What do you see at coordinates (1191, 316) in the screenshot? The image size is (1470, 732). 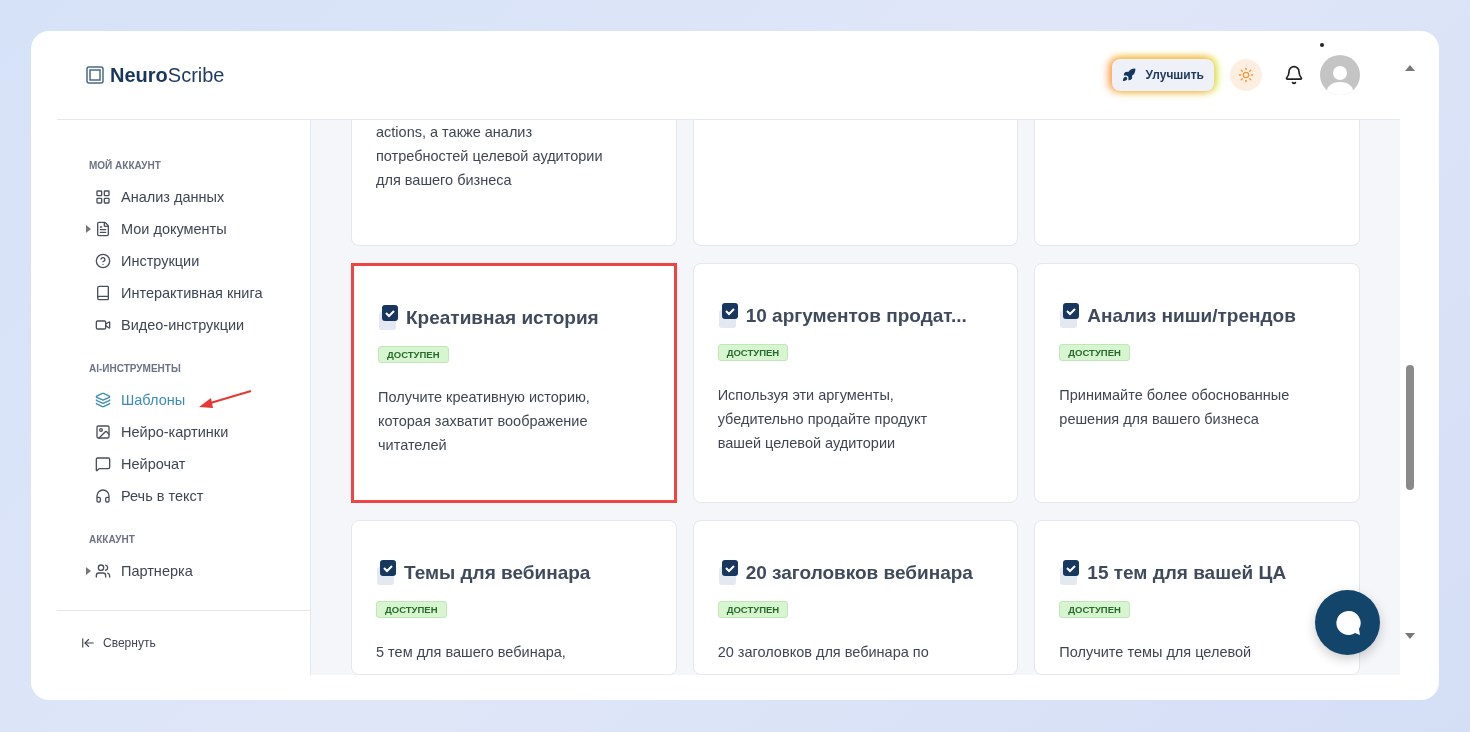 I see `card-title: Анализ ниши/трендов` at bounding box center [1191, 316].